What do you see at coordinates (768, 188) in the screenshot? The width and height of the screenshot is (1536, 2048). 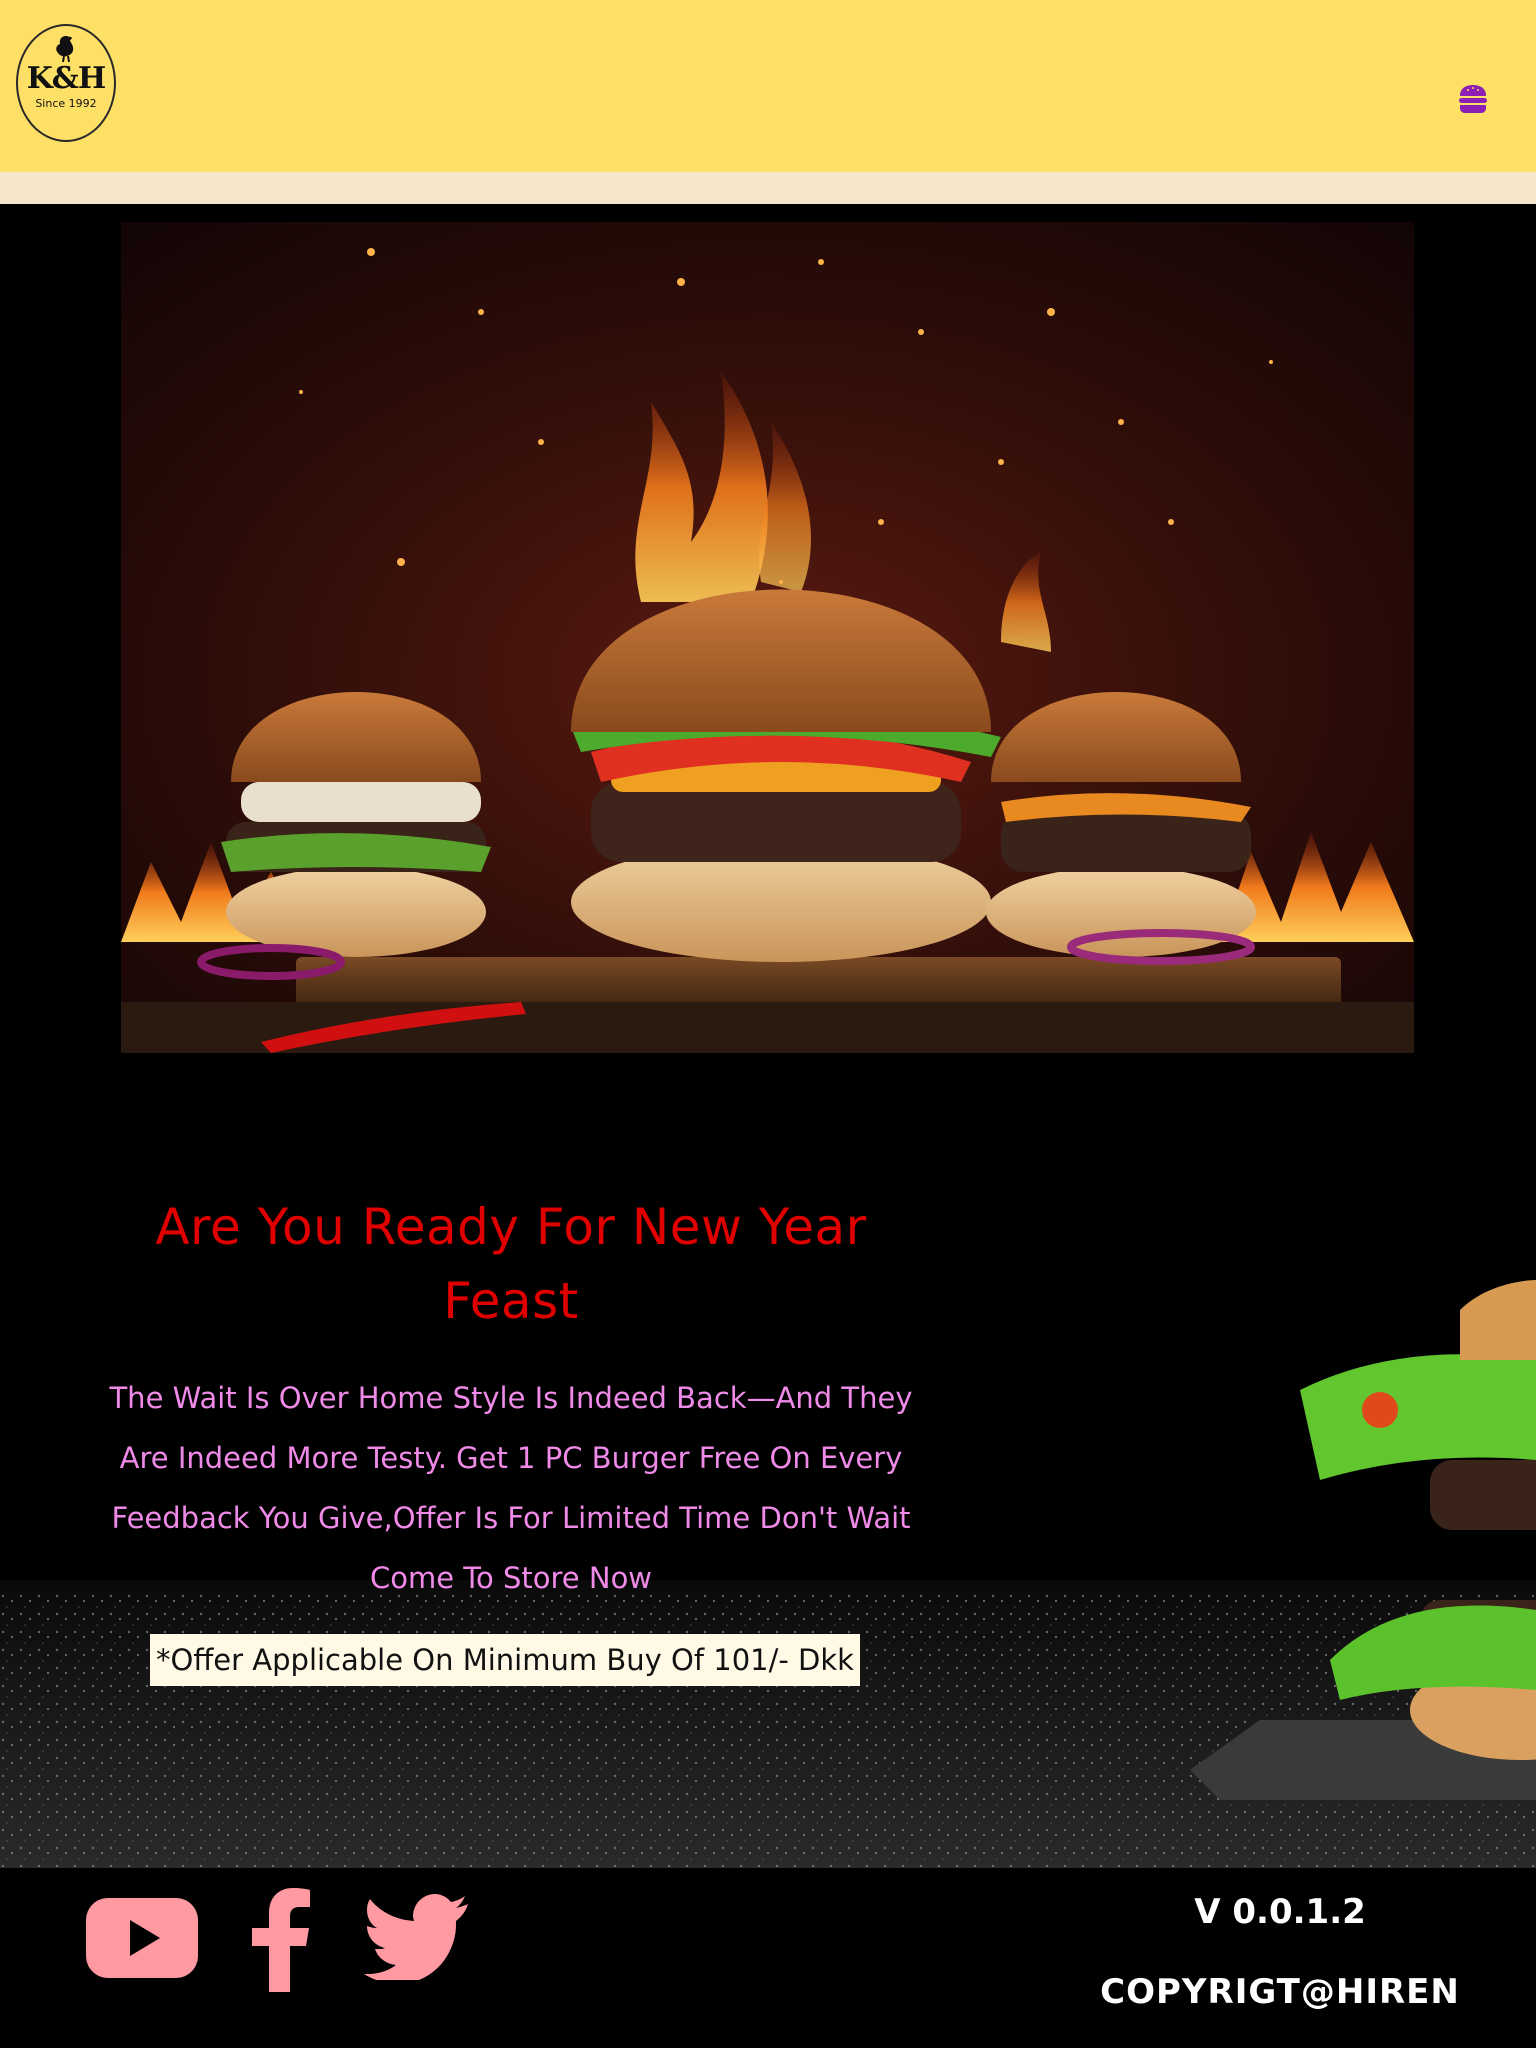 I see `header-divider-stripe` at bounding box center [768, 188].